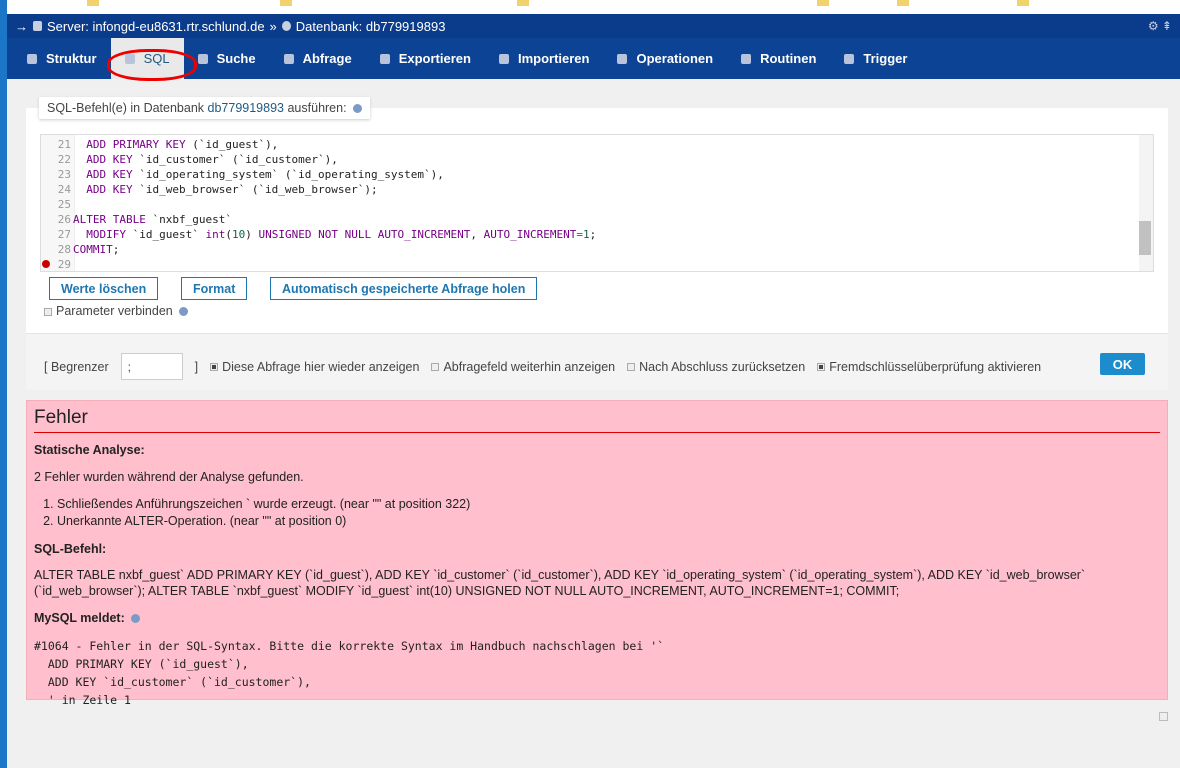  Describe the element at coordinates (106, 234) in the screenshot. I see `code-token: MODIFY` at that location.